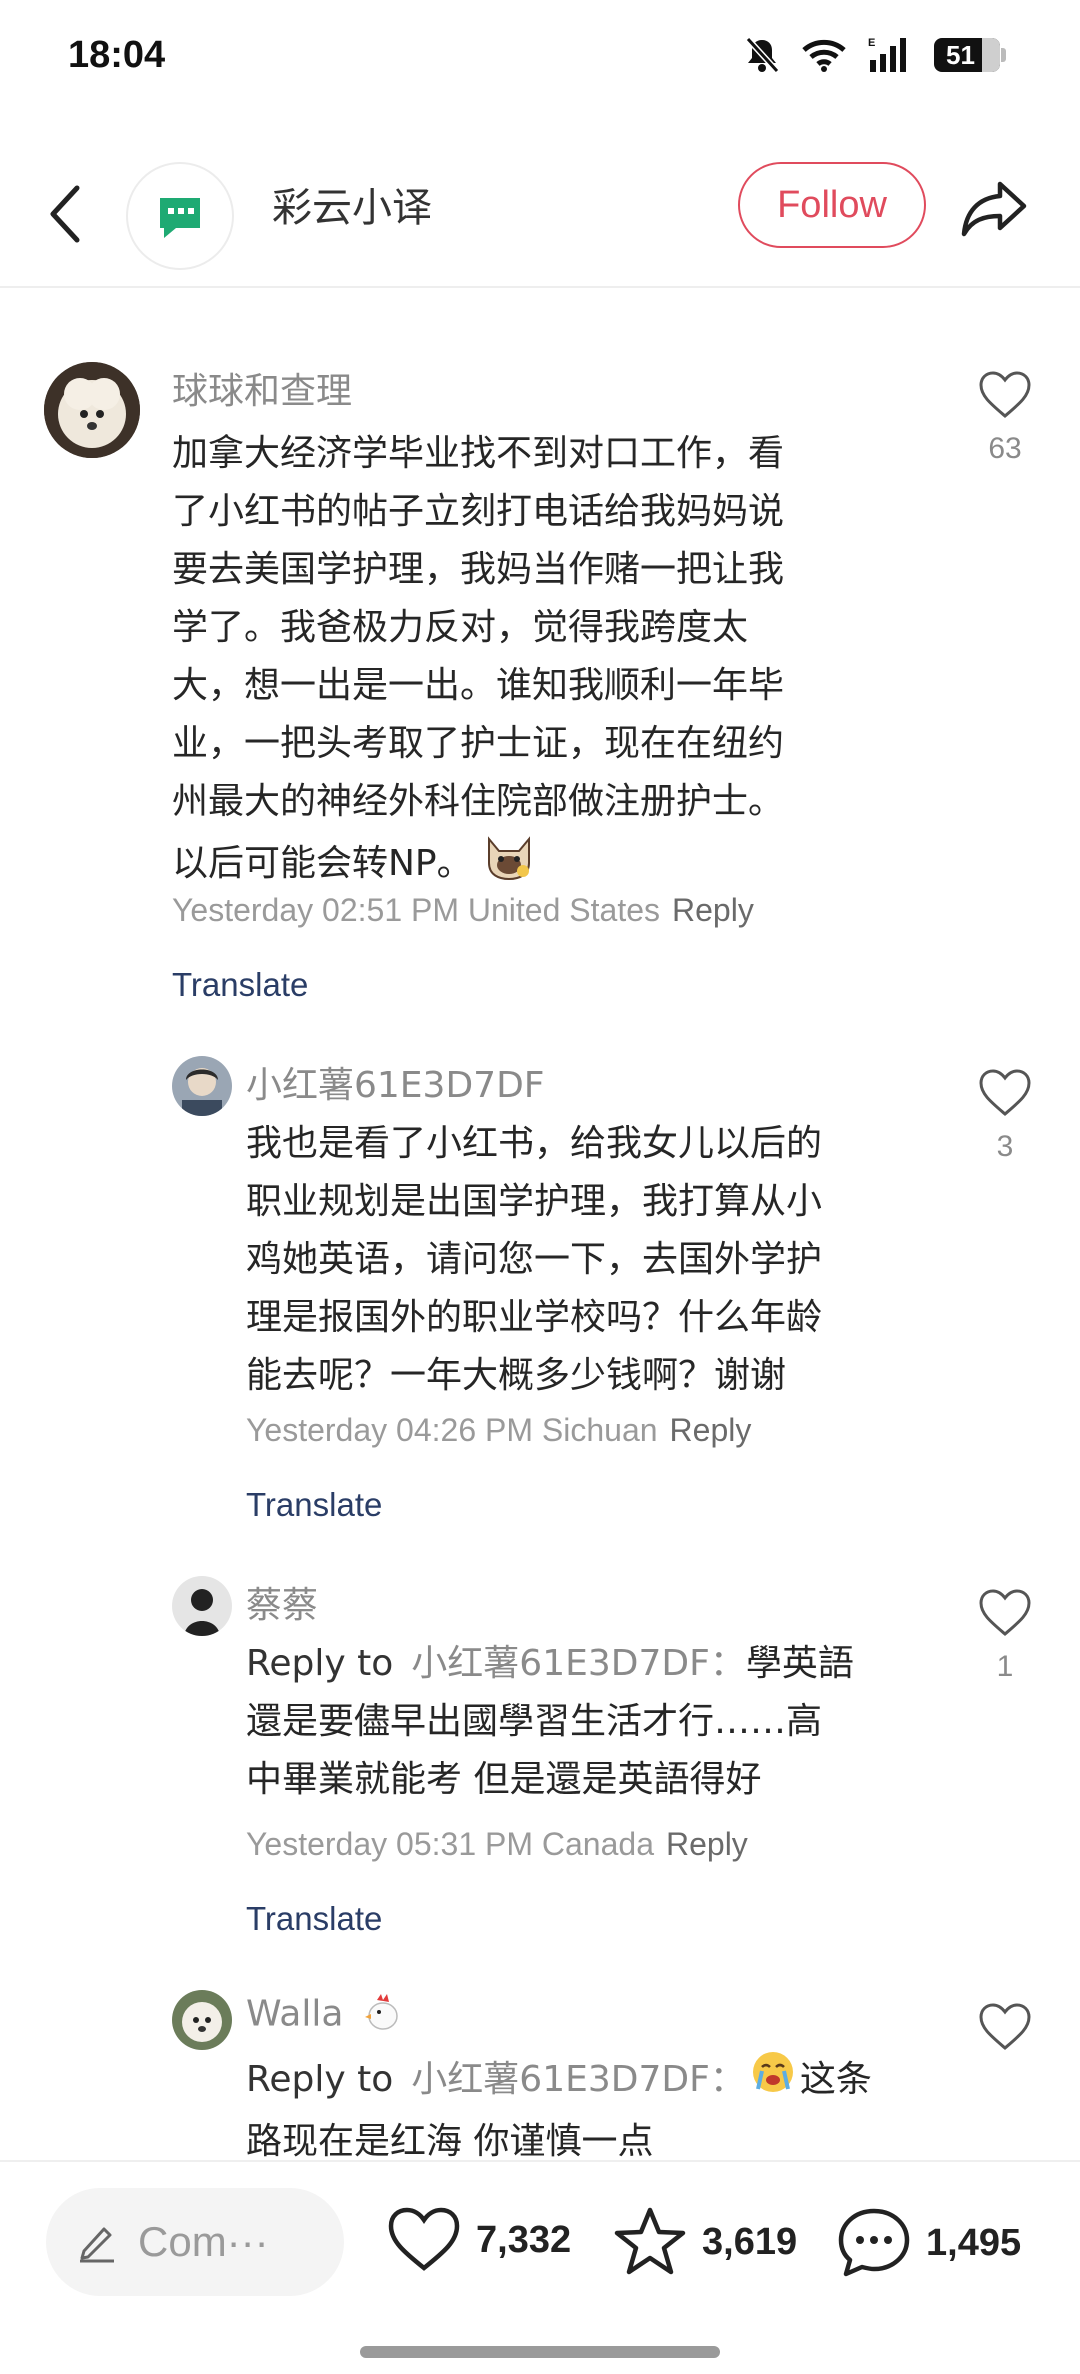  I want to click on like-button: 3, so click(1005, 1116).